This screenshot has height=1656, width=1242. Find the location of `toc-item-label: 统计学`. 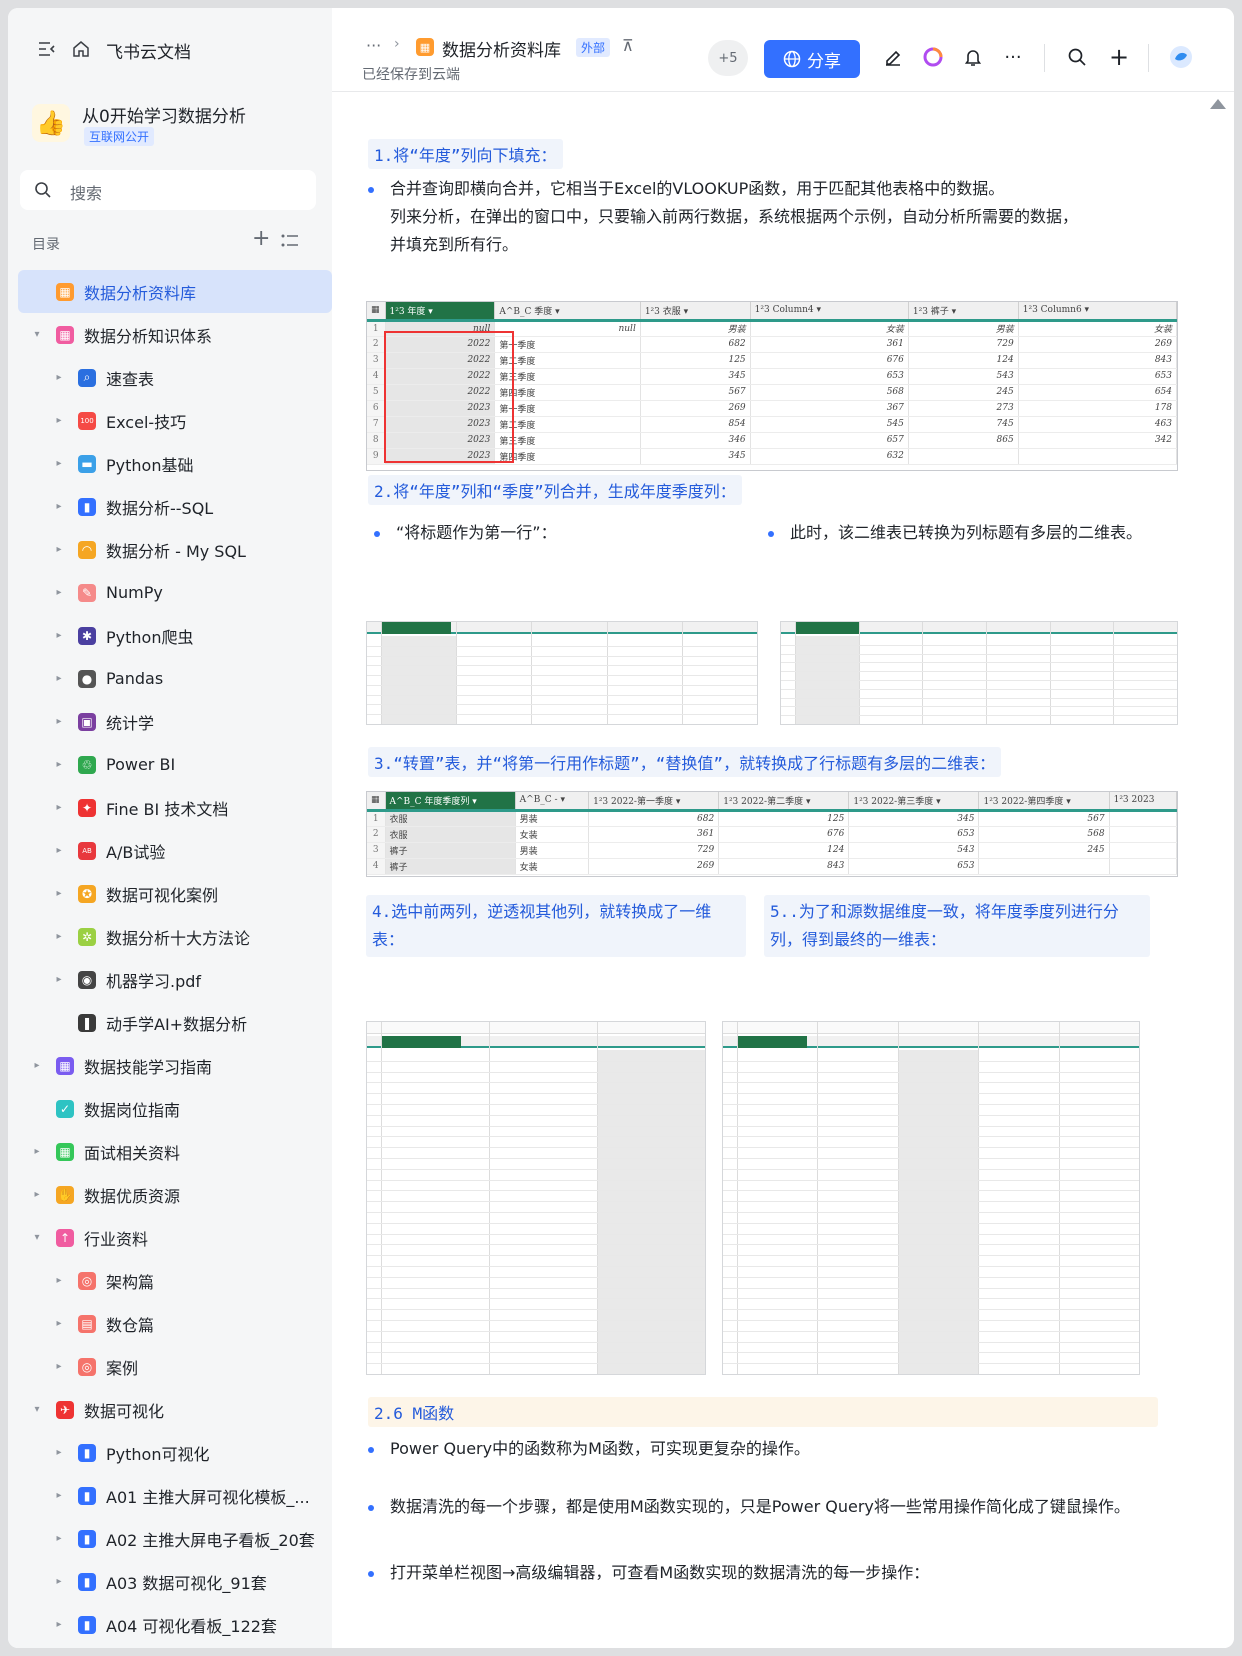

toc-item-label: 统计学 is located at coordinates (130, 723).